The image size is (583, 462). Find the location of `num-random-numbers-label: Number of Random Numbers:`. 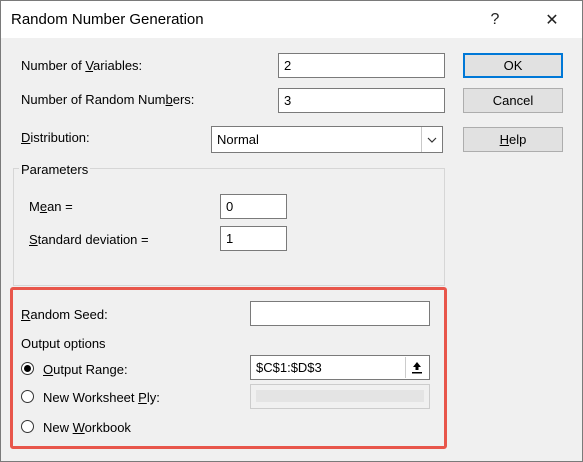

num-random-numbers-label: Number of Random Numbers: is located at coordinates (108, 99).